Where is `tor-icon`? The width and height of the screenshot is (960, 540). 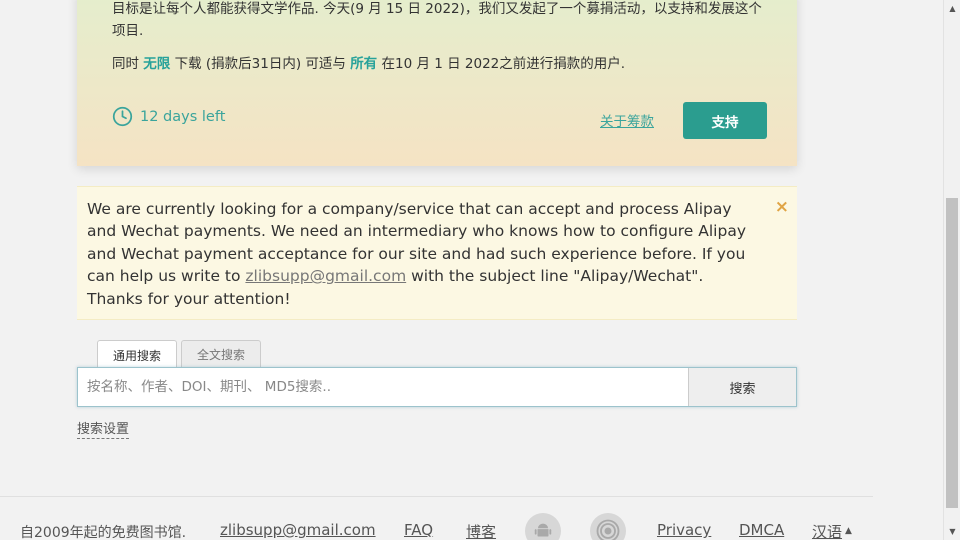
tor-icon is located at coordinates (608, 526).